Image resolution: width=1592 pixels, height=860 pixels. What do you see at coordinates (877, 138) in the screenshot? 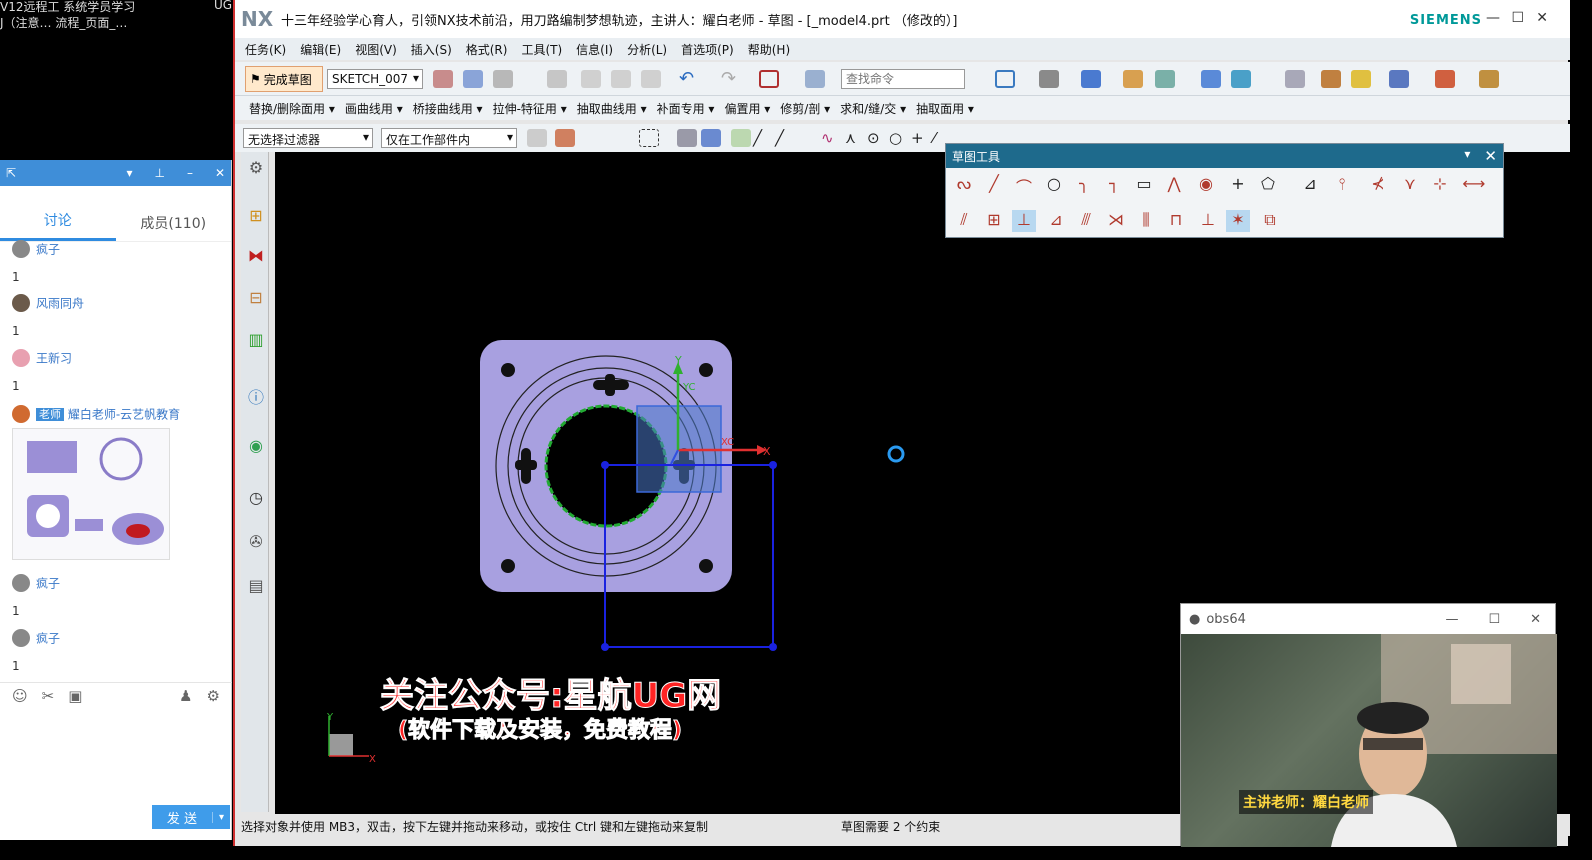
I see `snap-center-icon: ⊙` at bounding box center [877, 138].